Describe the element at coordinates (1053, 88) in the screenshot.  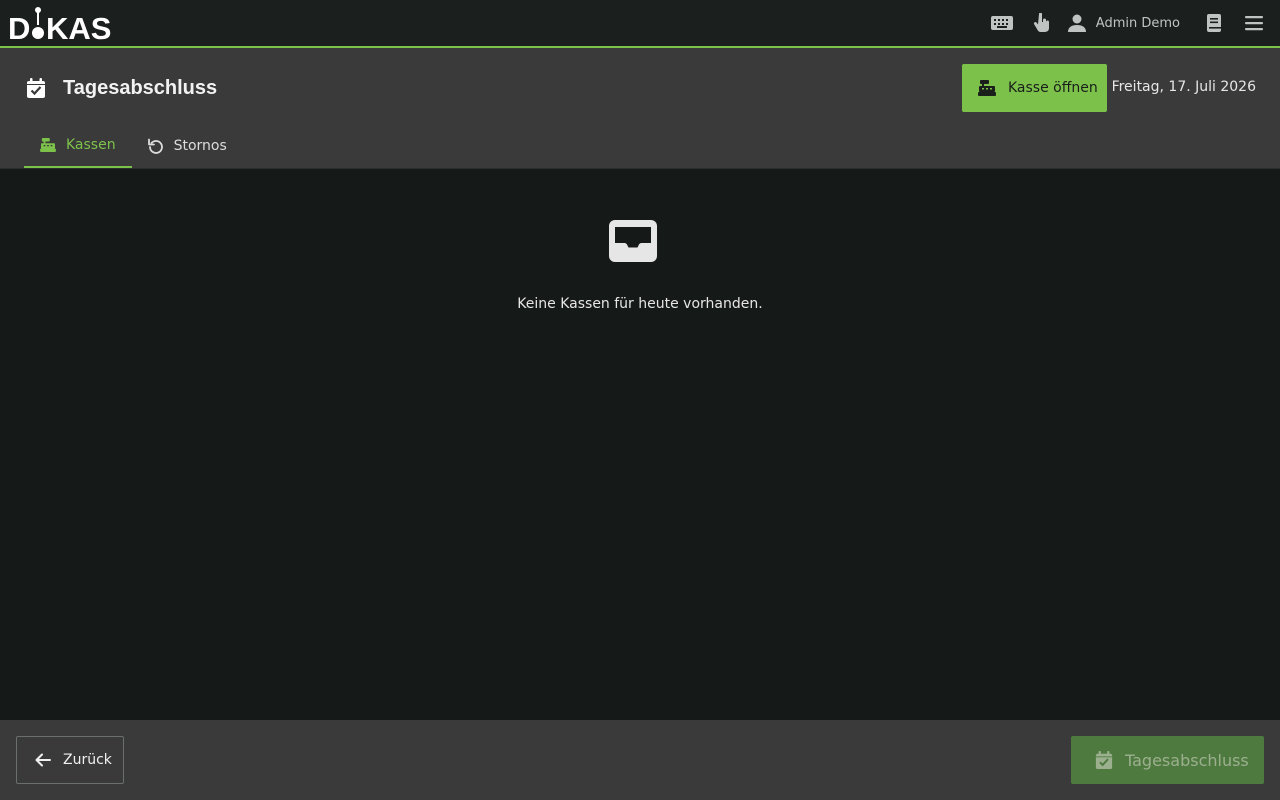
I see `open-register-label: Kasse öffnen` at that location.